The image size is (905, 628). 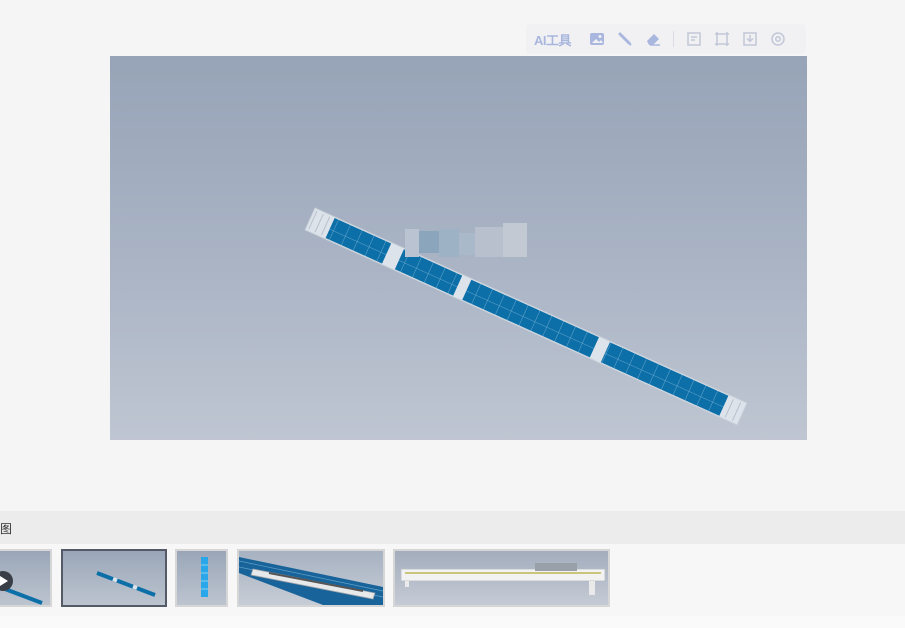 I want to click on ai-tools-button: AI工具, so click(x=553, y=39).